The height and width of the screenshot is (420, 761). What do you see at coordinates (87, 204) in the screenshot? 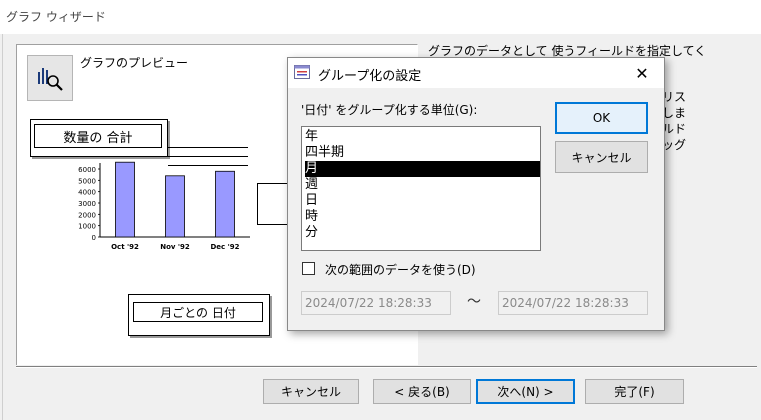
I see `y-tick-label: 3000` at bounding box center [87, 204].